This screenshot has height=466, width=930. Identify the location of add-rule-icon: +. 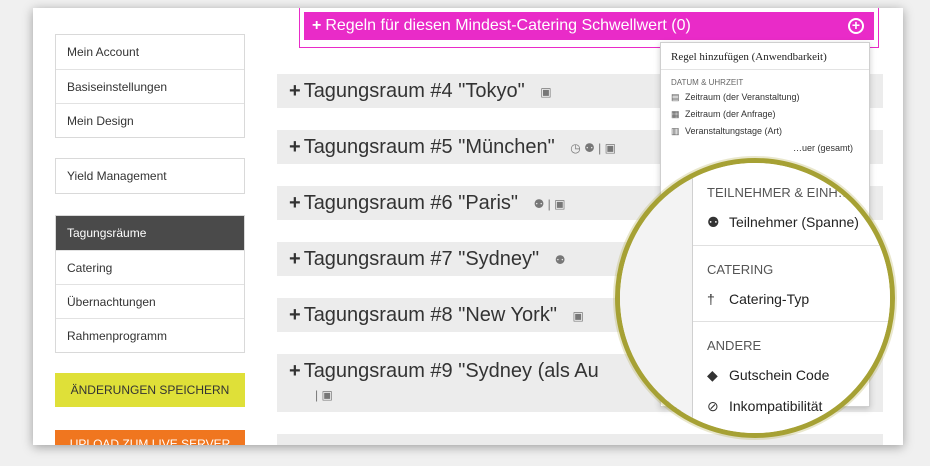
(856, 26).